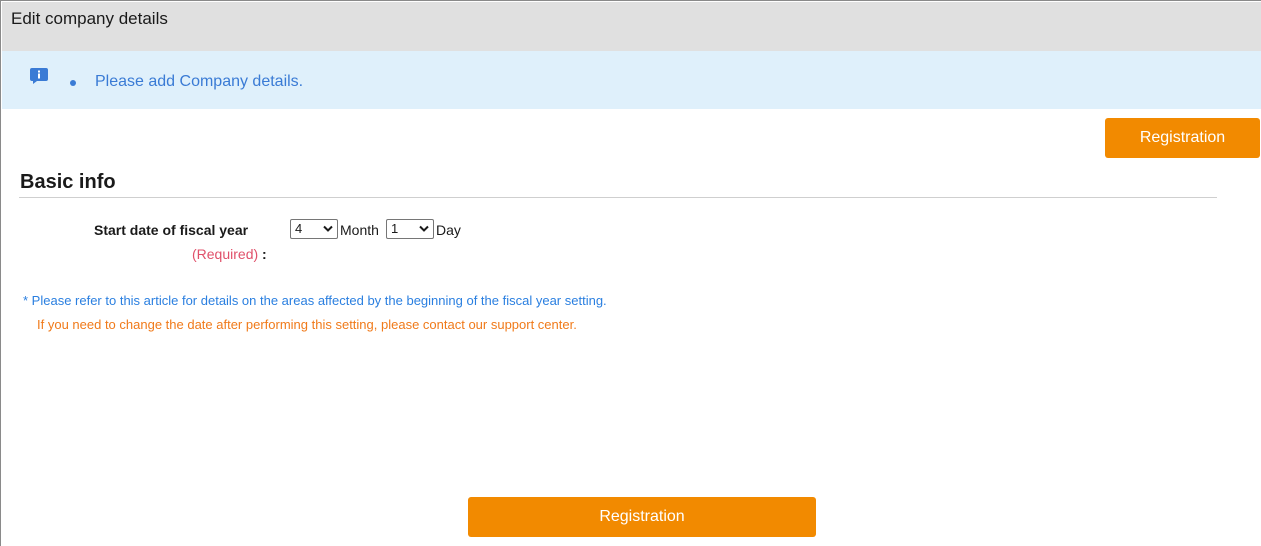 The image size is (1261, 546). I want to click on required-indicator: (Required) :, so click(229, 254).